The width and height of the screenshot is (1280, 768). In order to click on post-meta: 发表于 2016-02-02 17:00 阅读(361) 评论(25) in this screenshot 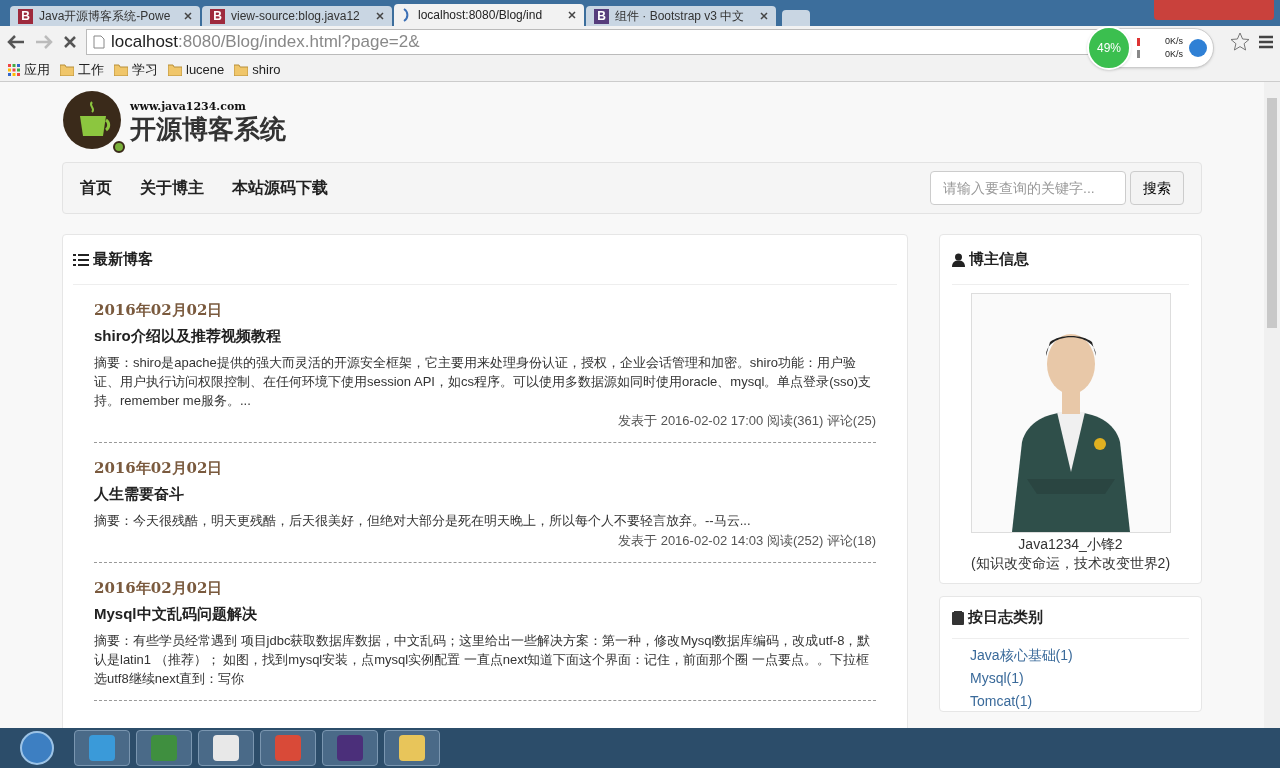, I will do `click(746, 421)`.